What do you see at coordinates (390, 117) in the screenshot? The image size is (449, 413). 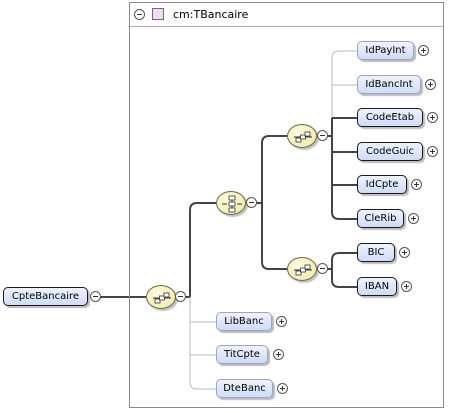 I see `element-codeetab: CodeEtab` at bounding box center [390, 117].